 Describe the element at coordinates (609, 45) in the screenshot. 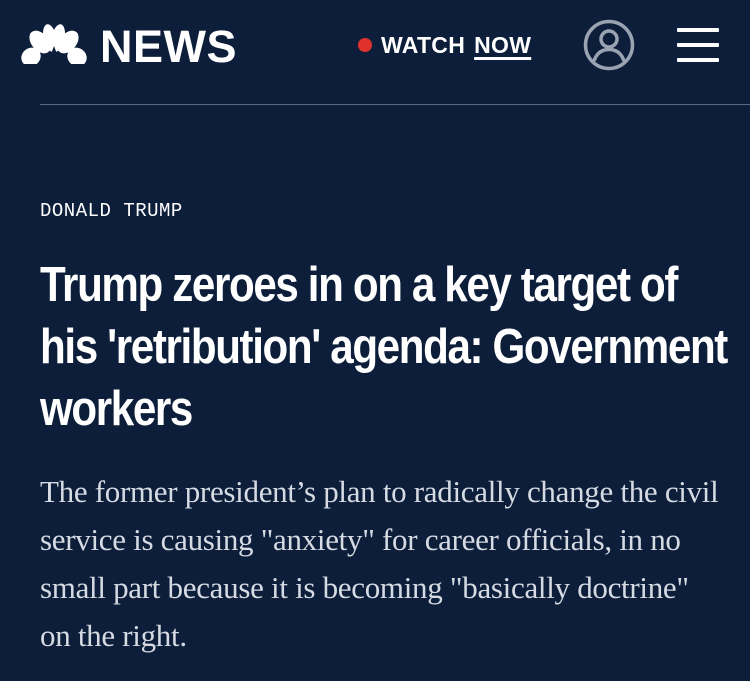

I see `user-circle-icon` at that location.